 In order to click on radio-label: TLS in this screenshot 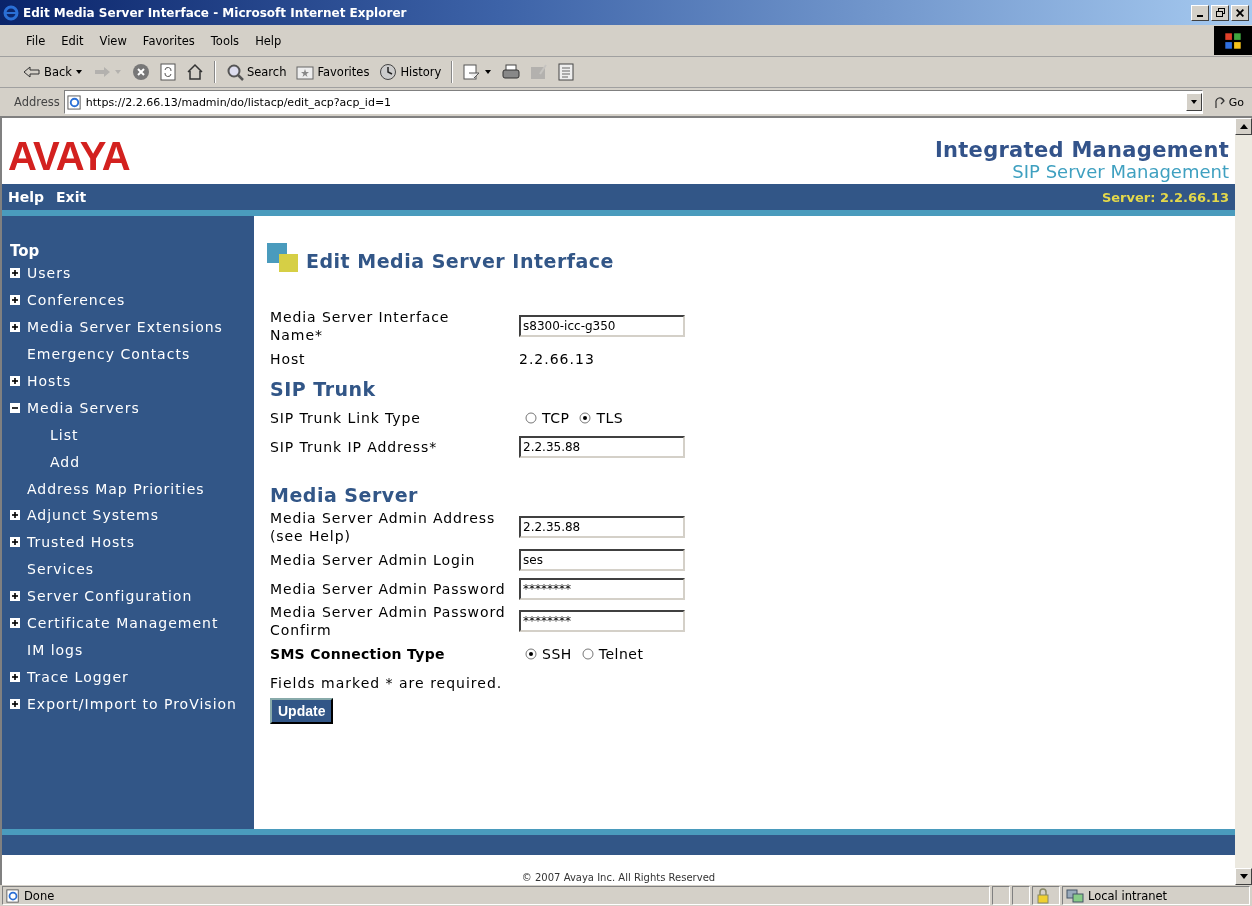, I will do `click(610, 417)`.